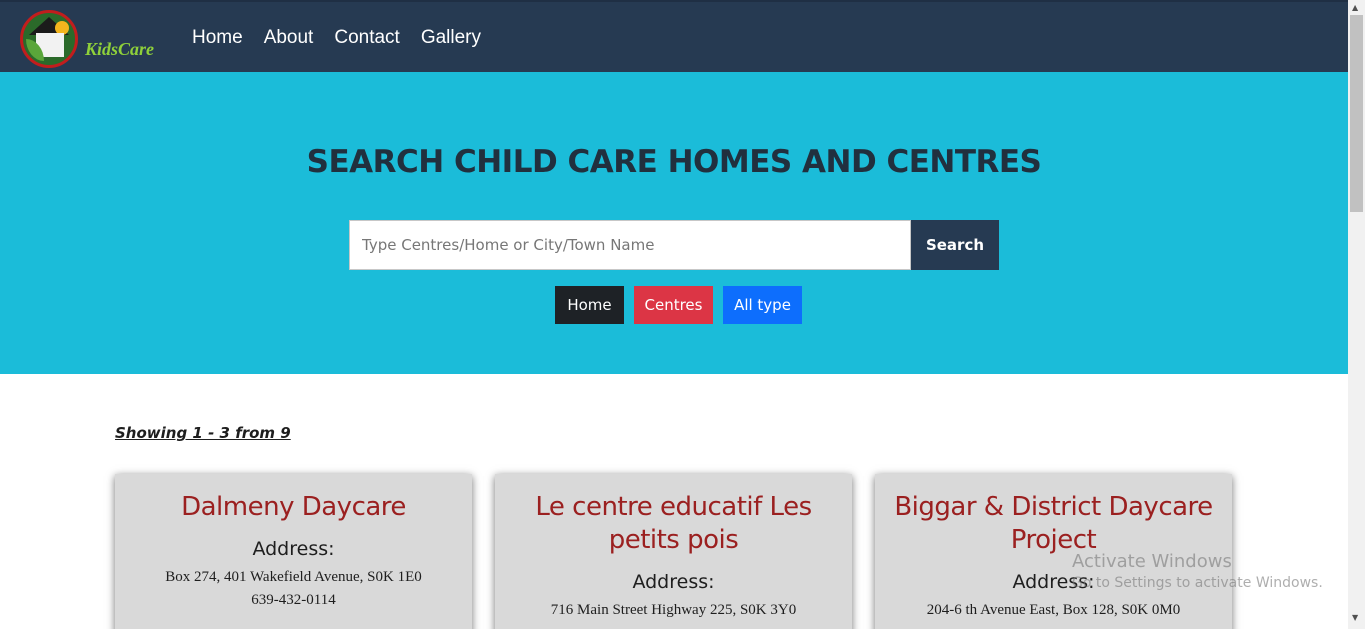 The image size is (1365, 629). I want to click on page-title: SEARCH CHILD CARE HOMES AND CENTRES, so click(674, 162).